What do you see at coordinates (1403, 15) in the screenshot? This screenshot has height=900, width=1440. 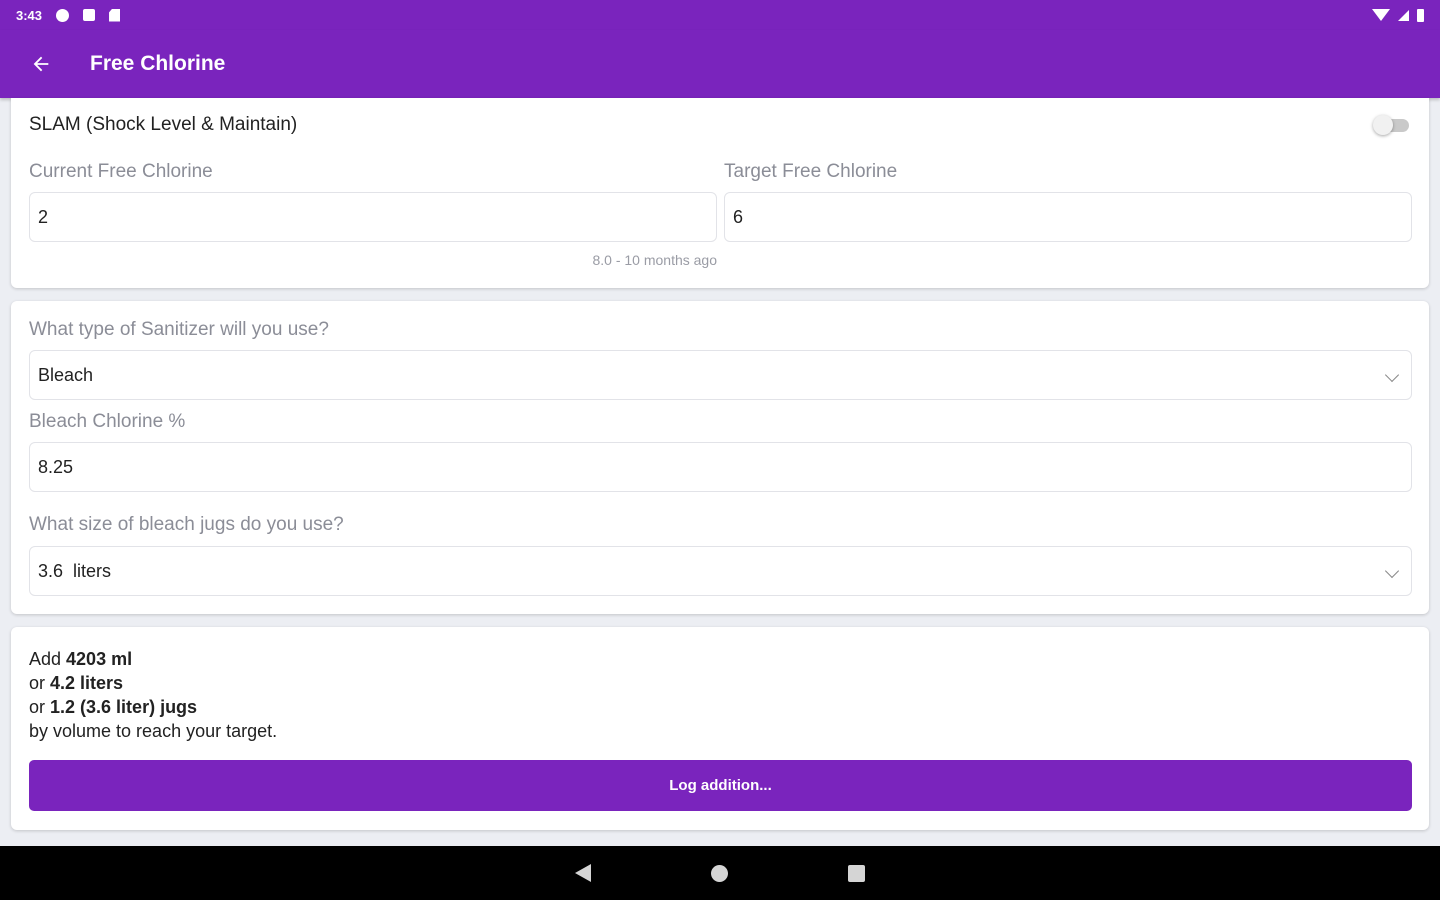 I see `signal-icon` at bounding box center [1403, 15].